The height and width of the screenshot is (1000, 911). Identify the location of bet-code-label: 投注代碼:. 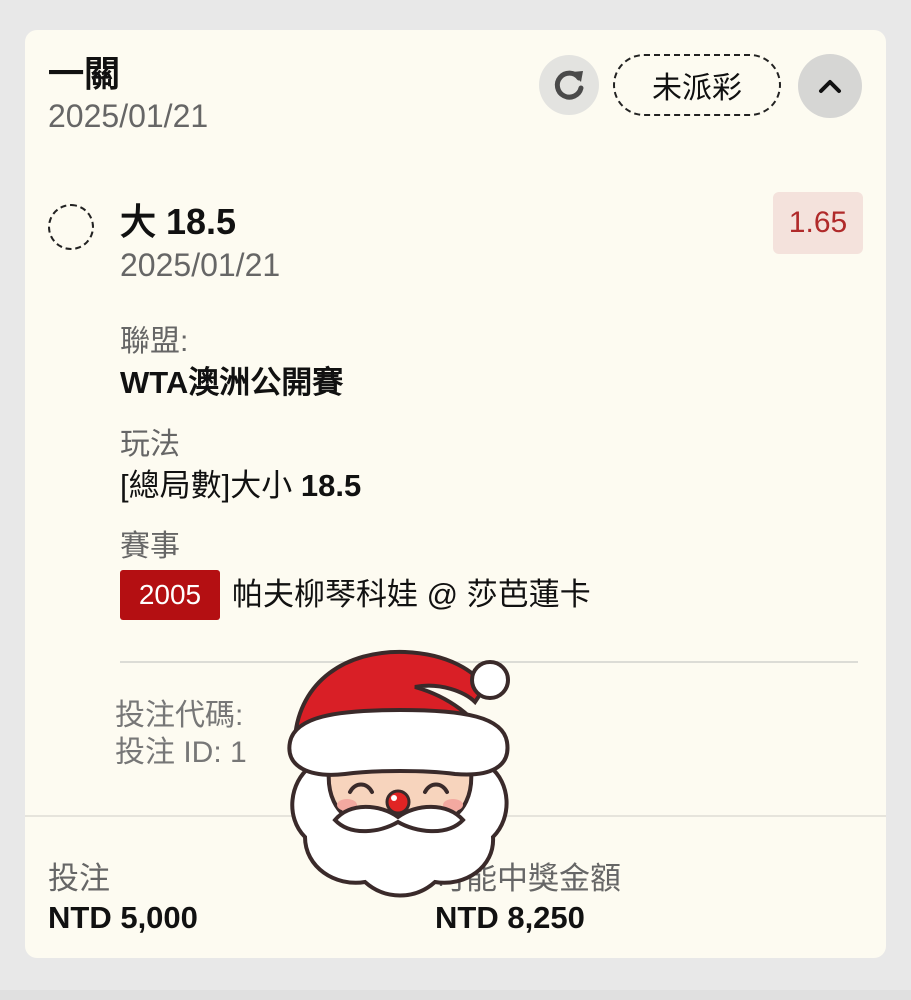
(179, 715).